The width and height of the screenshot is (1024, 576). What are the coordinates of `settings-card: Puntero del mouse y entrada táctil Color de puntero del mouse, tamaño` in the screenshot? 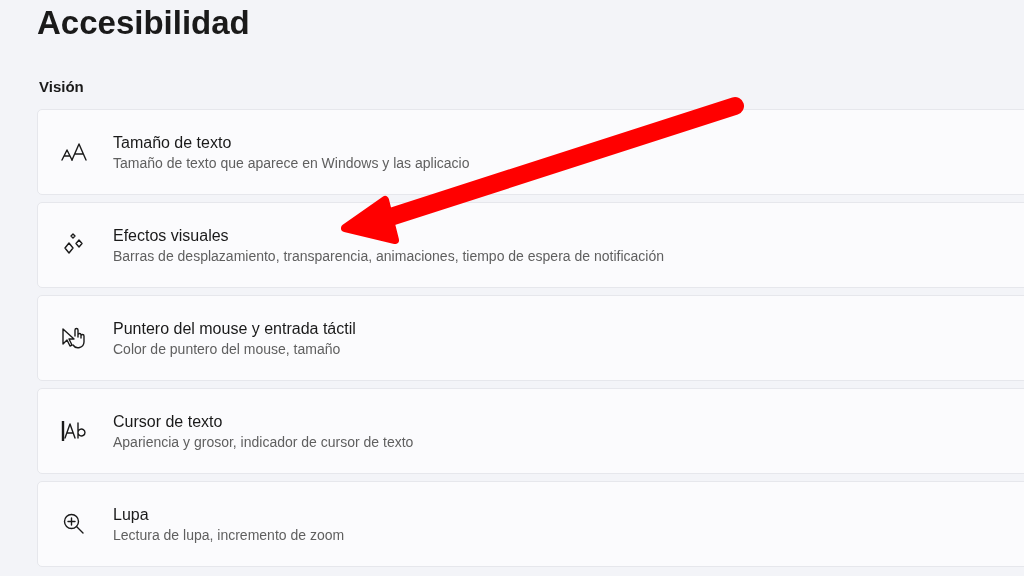 It's located at (530, 337).